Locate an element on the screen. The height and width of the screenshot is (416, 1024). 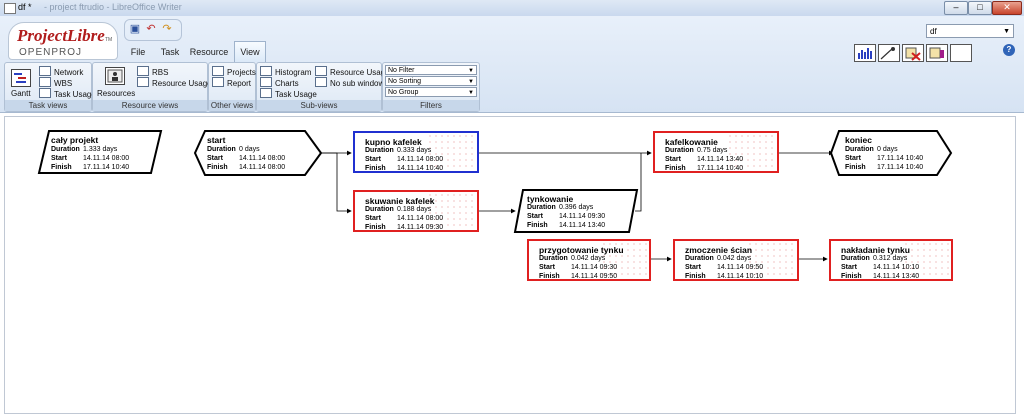
filter-select: No Filter is located at coordinates (431, 70).